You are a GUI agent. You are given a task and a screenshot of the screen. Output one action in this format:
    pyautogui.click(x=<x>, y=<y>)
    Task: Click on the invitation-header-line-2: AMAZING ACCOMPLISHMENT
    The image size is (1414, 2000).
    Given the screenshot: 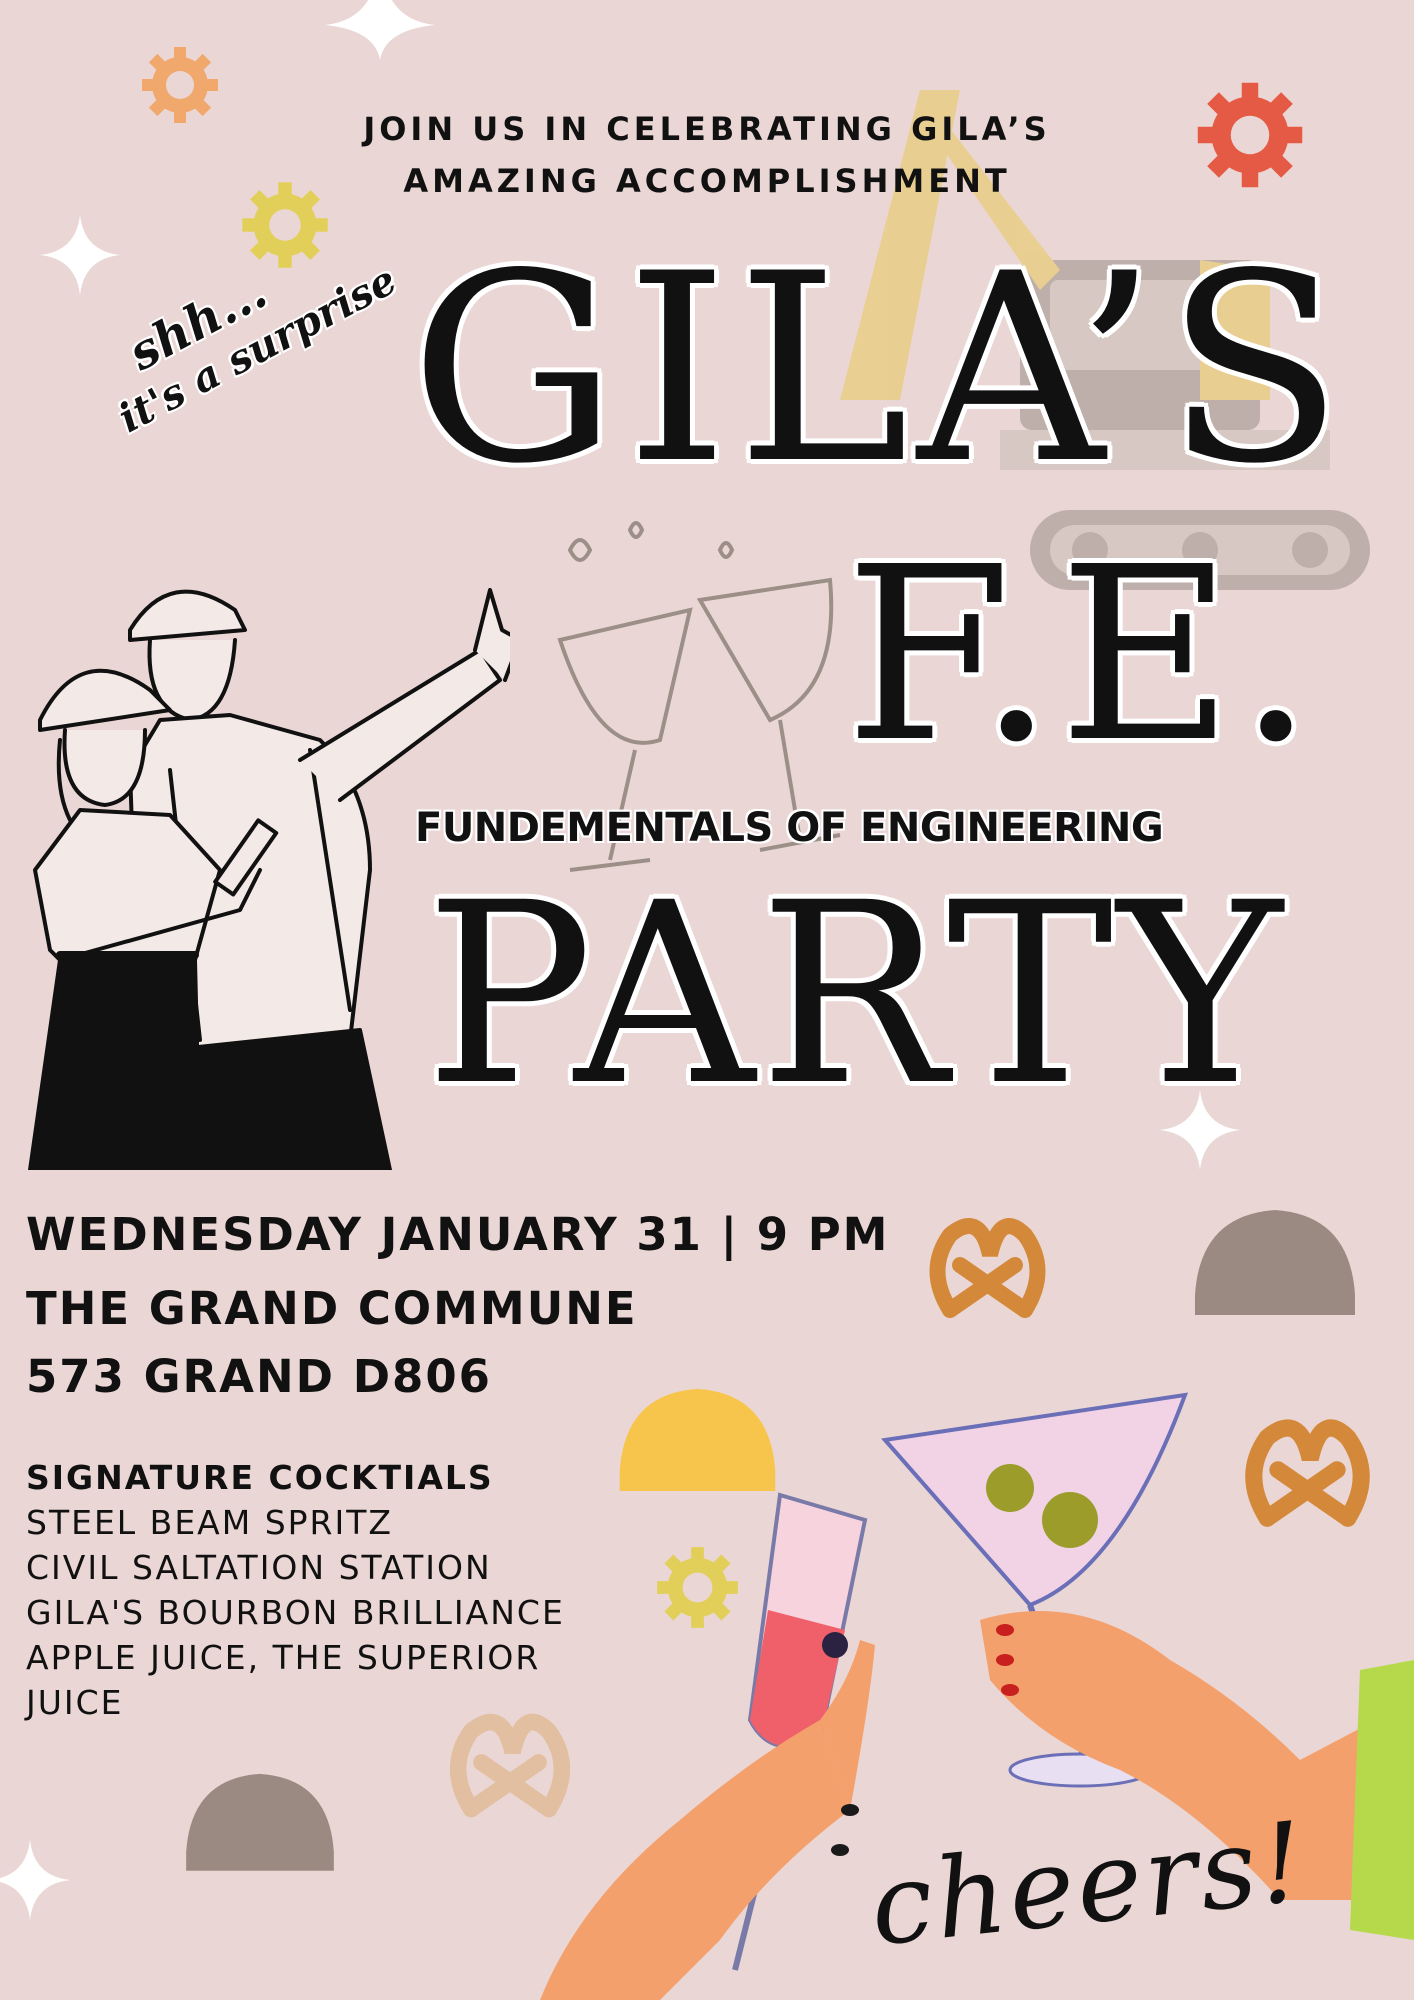 What is the action you would take?
    pyautogui.click(x=707, y=181)
    